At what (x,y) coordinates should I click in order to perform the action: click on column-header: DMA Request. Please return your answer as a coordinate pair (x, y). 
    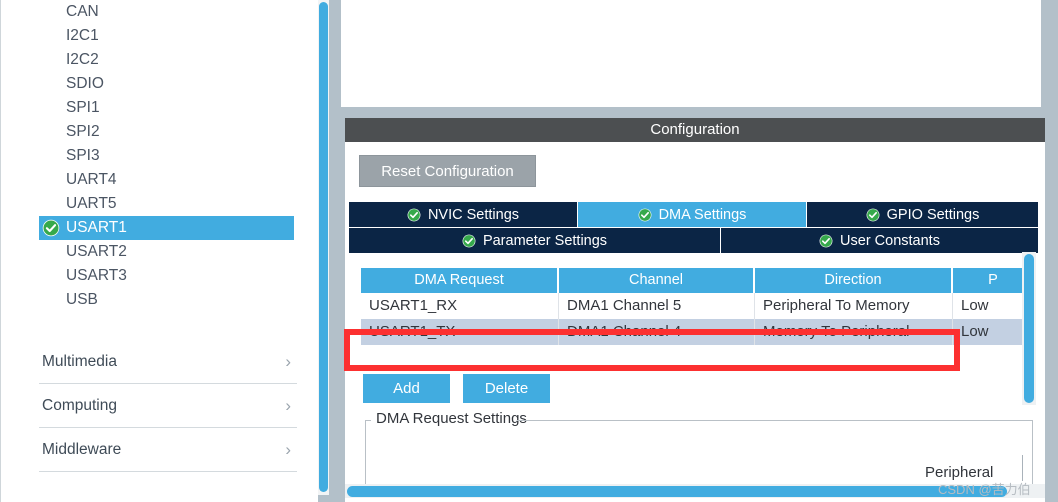
    Looking at the image, I should click on (460, 280).